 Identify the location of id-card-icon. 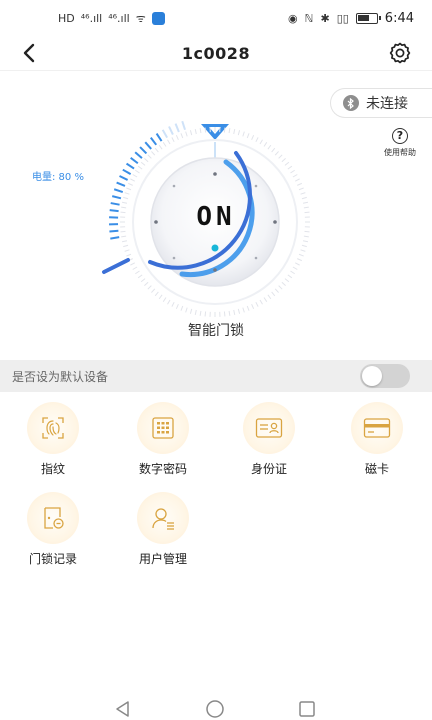
(269, 428).